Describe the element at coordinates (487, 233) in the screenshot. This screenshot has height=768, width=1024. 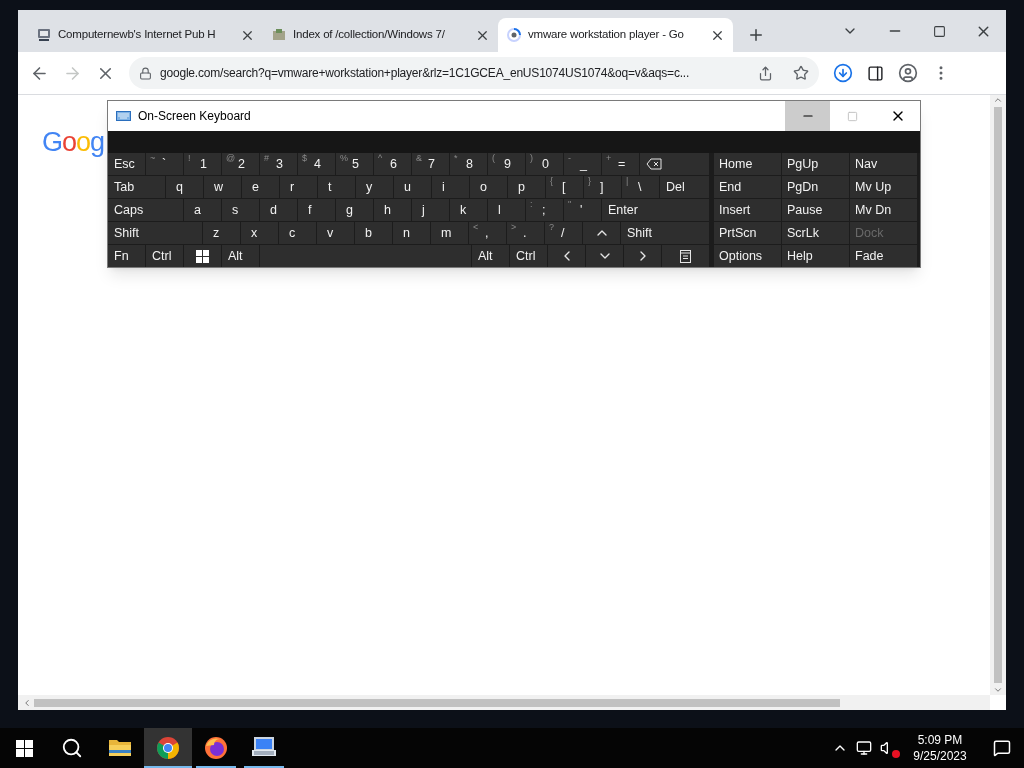
I see `keyboard-key: < ,` at that location.